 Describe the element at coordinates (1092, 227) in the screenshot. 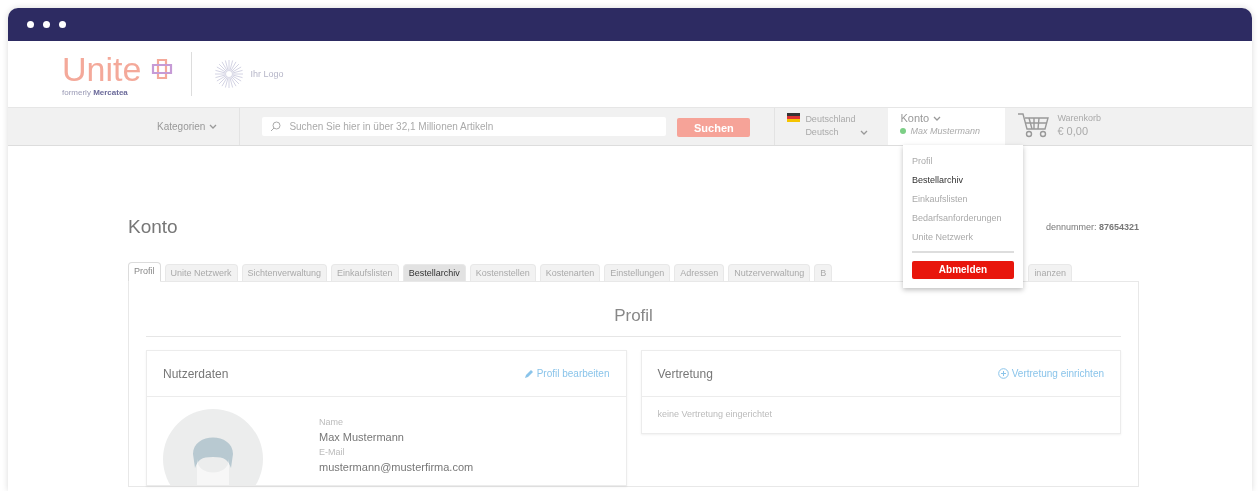

I see `customer-number: dennummer: 87654321` at that location.